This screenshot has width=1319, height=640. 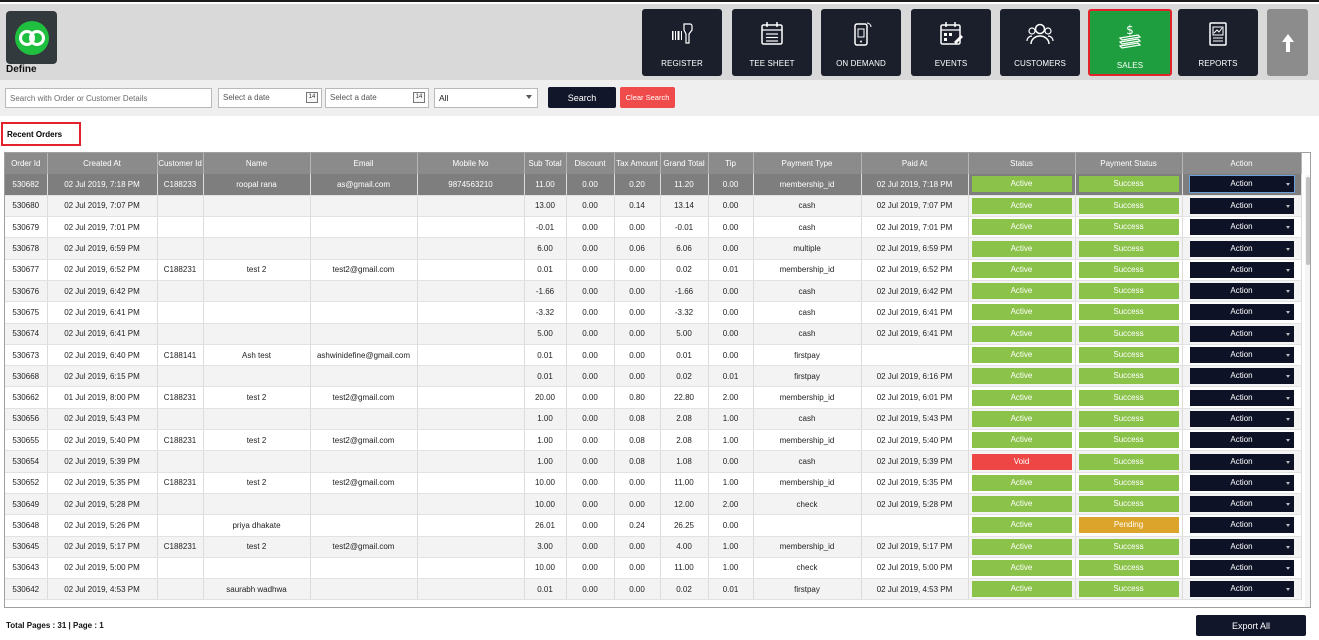 What do you see at coordinates (915, 163) in the screenshot?
I see `column-header: Paid At` at bounding box center [915, 163].